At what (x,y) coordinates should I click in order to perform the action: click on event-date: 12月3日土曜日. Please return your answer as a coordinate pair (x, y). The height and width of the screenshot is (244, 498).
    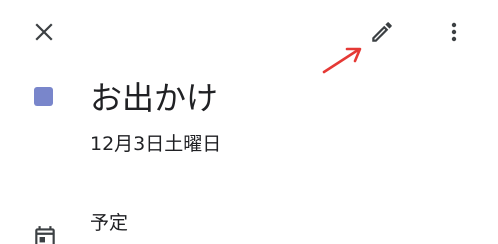
    Looking at the image, I should click on (156, 144).